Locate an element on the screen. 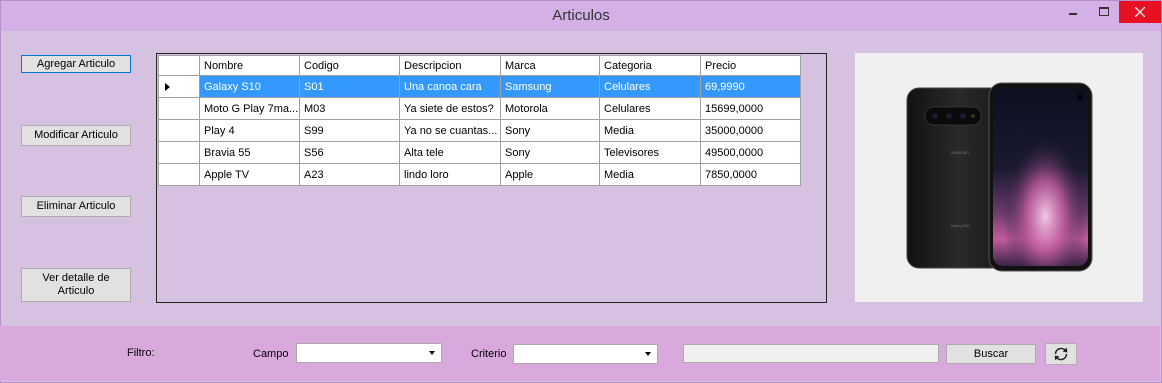 This screenshot has width=1162, height=383. device-model-text: Galaxy S10 is located at coordinates (960, 226).